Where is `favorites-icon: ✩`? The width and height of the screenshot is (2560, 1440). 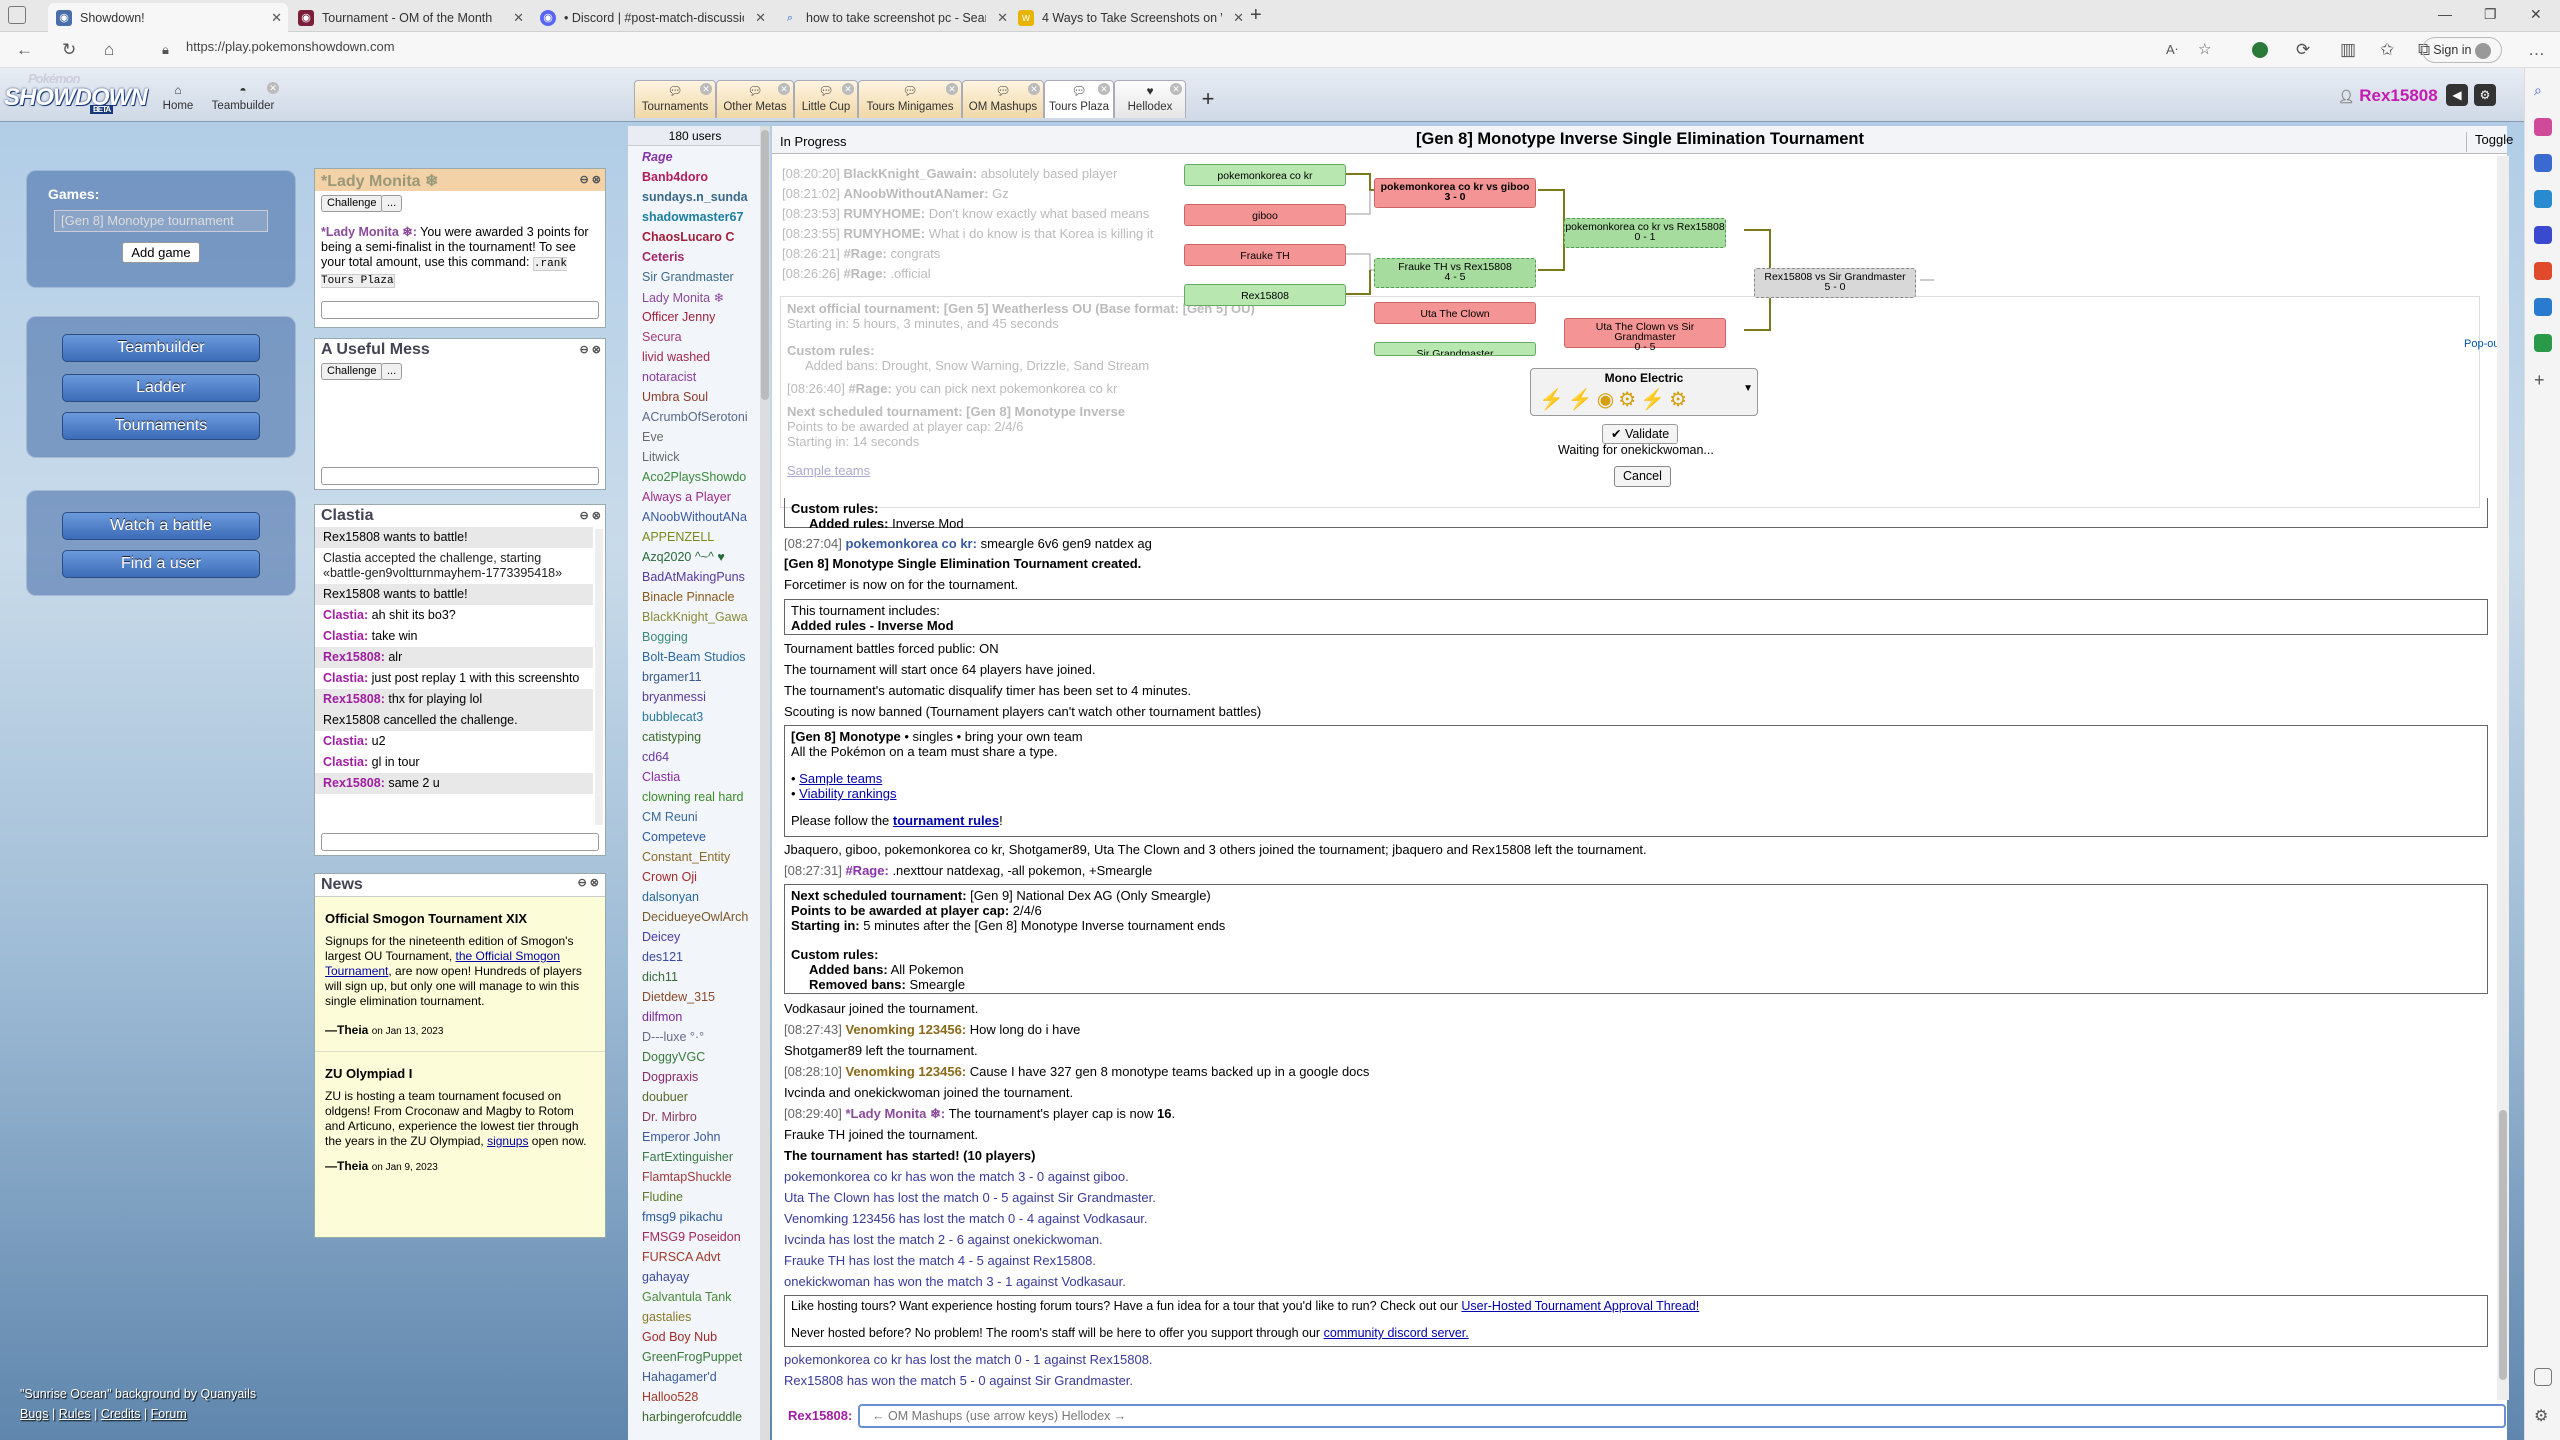
favorites-icon: ✩ is located at coordinates (2387, 50).